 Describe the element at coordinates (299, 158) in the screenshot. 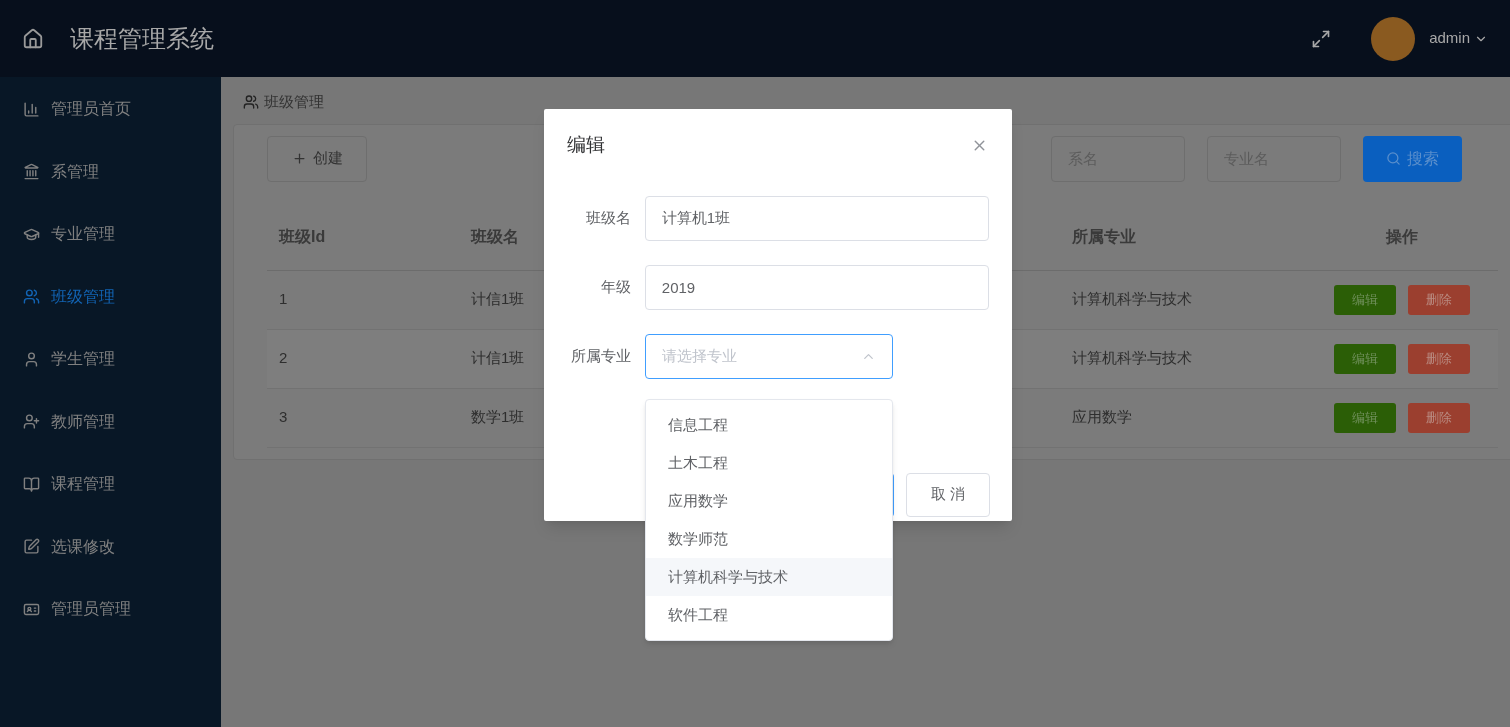

I see `plus-icon` at that location.